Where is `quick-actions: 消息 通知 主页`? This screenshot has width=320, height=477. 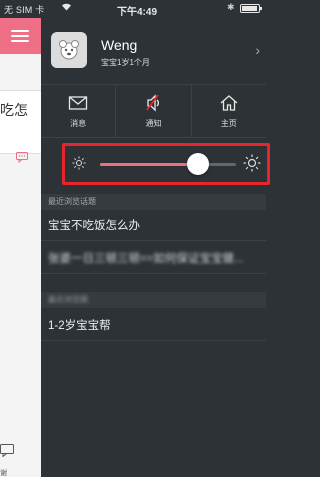
quick-actions: 消息 通知 主页 is located at coordinates (153, 111).